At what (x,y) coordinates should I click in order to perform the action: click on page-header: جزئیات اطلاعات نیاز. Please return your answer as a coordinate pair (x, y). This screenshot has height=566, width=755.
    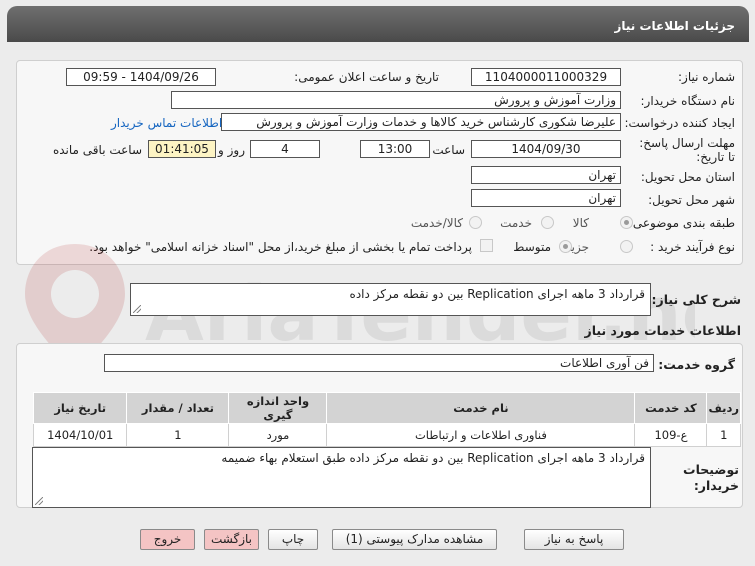
    Looking at the image, I should click on (378, 24).